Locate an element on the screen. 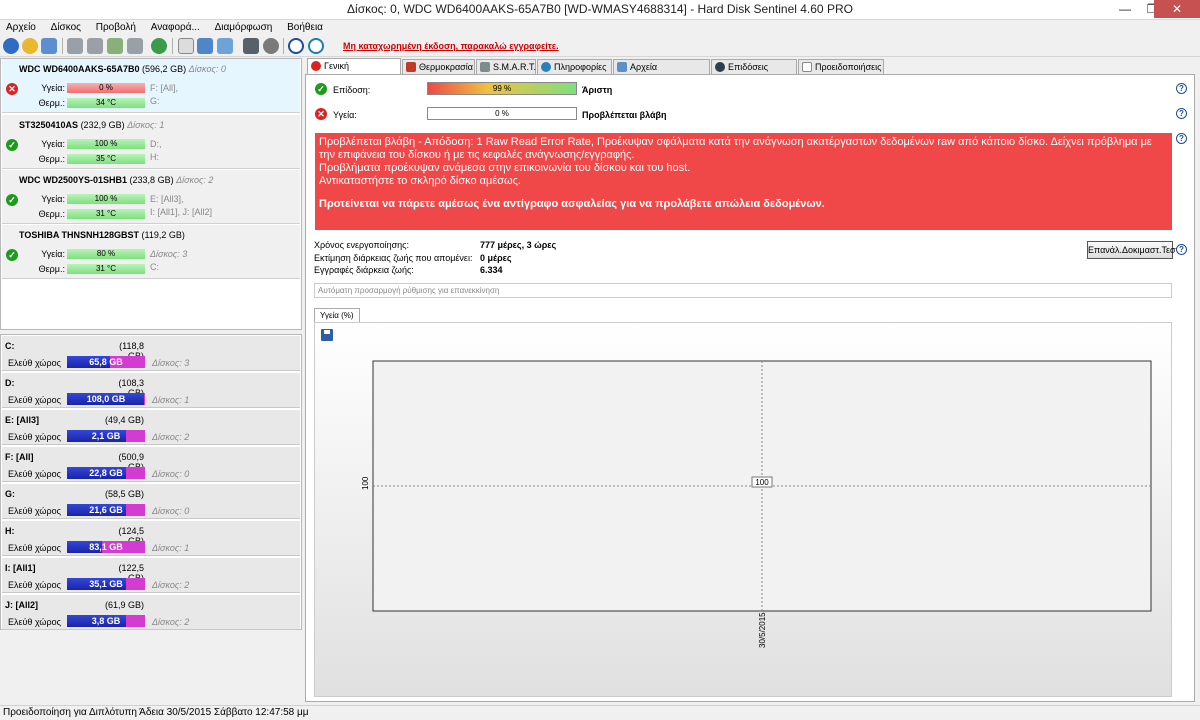 This screenshot has width=1200, height=720. partitions-line-1: E: [All3], is located at coordinates (167, 199).